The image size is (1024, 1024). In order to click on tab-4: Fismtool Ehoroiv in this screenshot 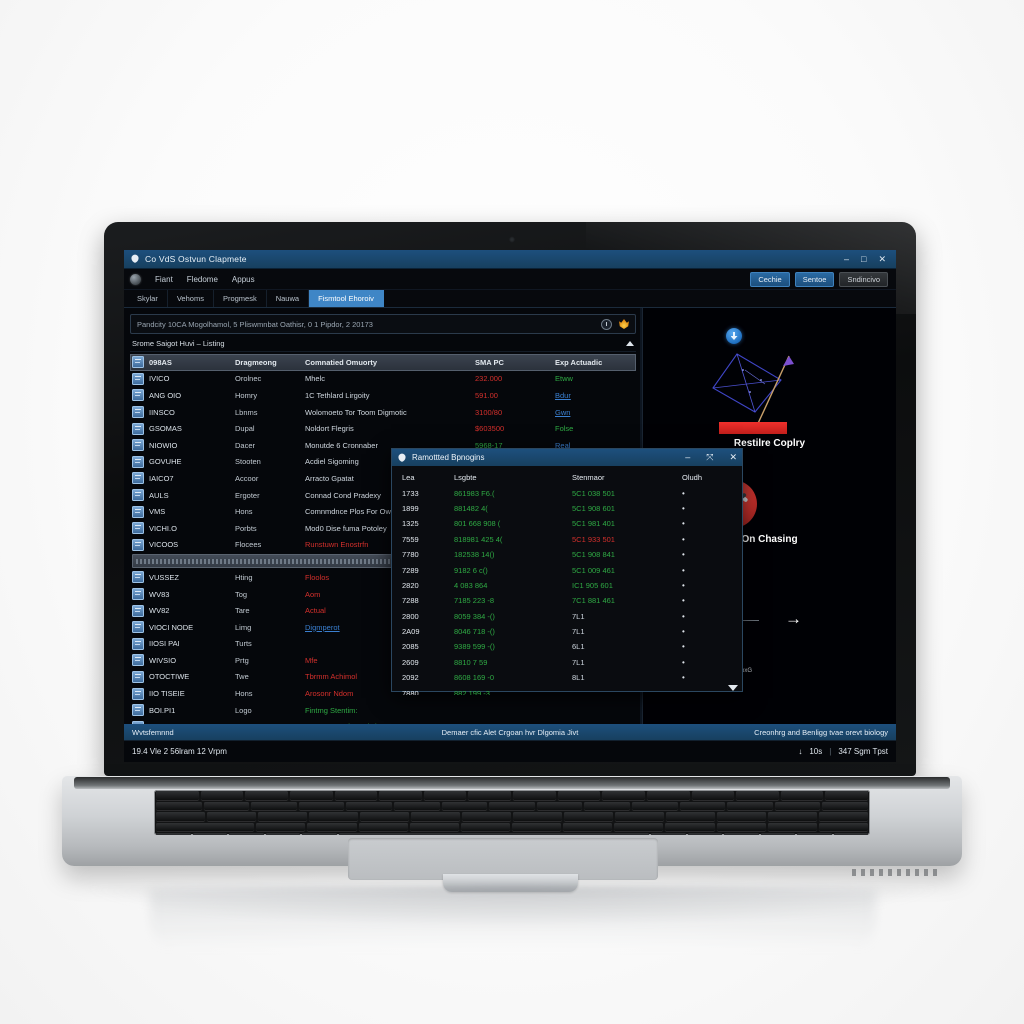, I will do `click(346, 298)`.